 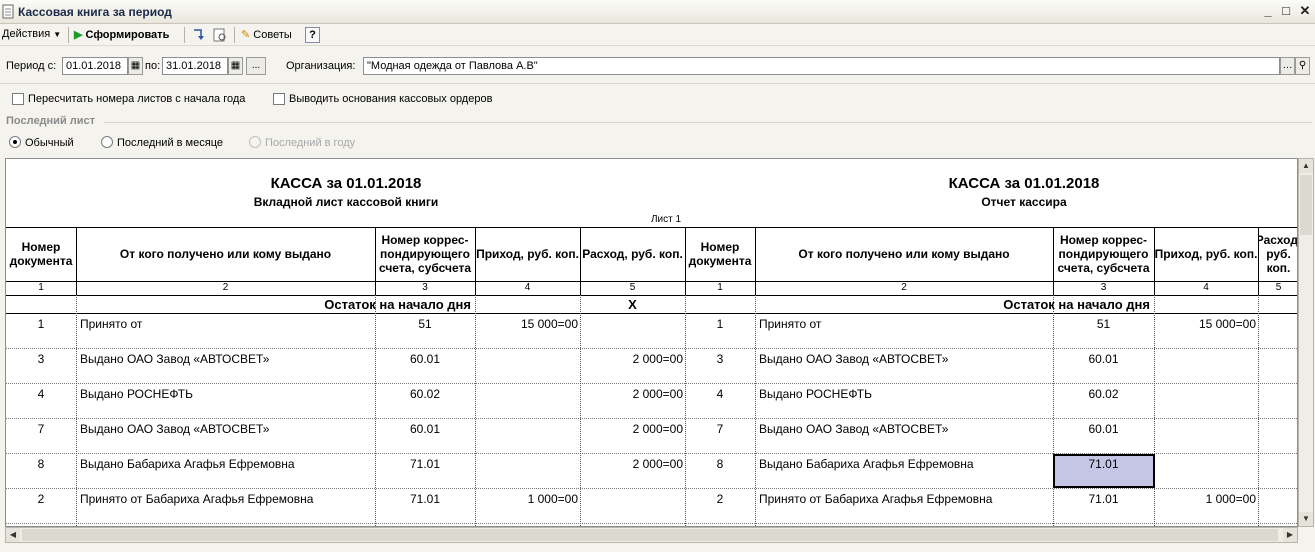 I want to click on scroll-up-icon: ▲, so click(x=1306, y=166).